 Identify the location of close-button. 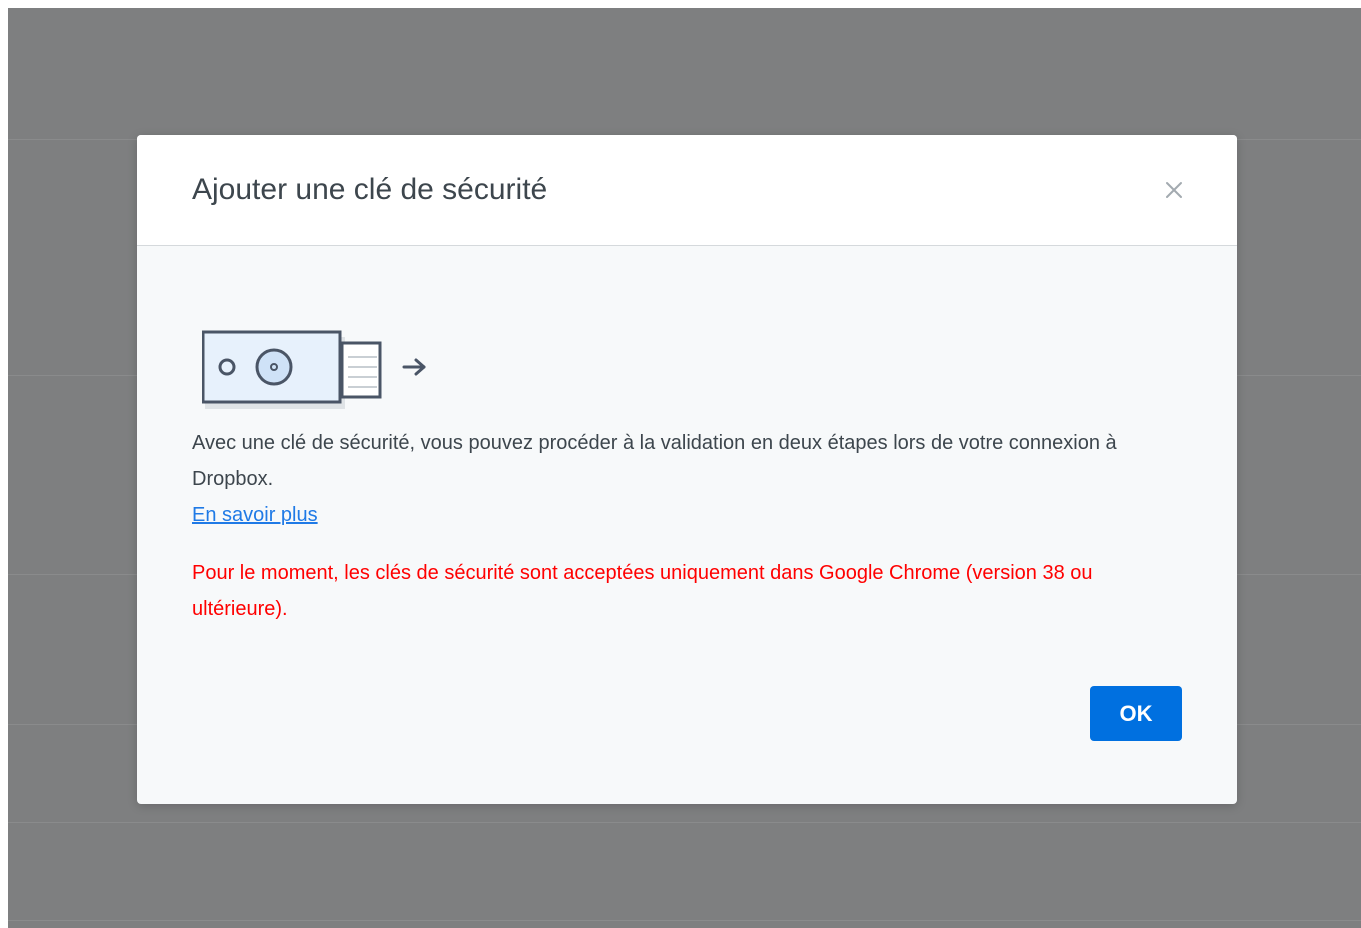
(1174, 190).